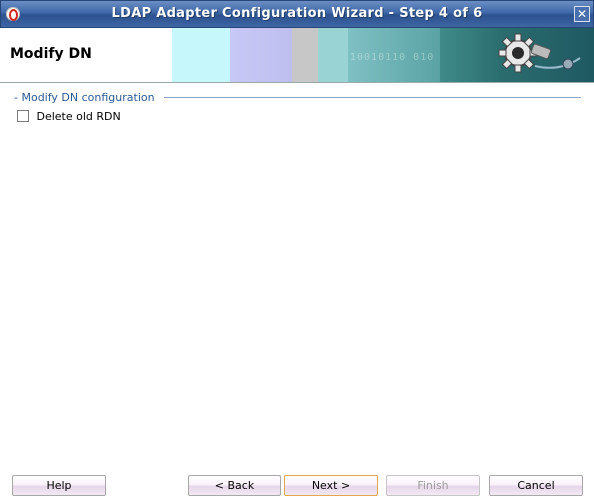 Image resolution: width=594 pixels, height=503 pixels. What do you see at coordinates (536, 485) in the screenshot?
I see `cancel-button: Cancel` at bounding box center [536, 485].